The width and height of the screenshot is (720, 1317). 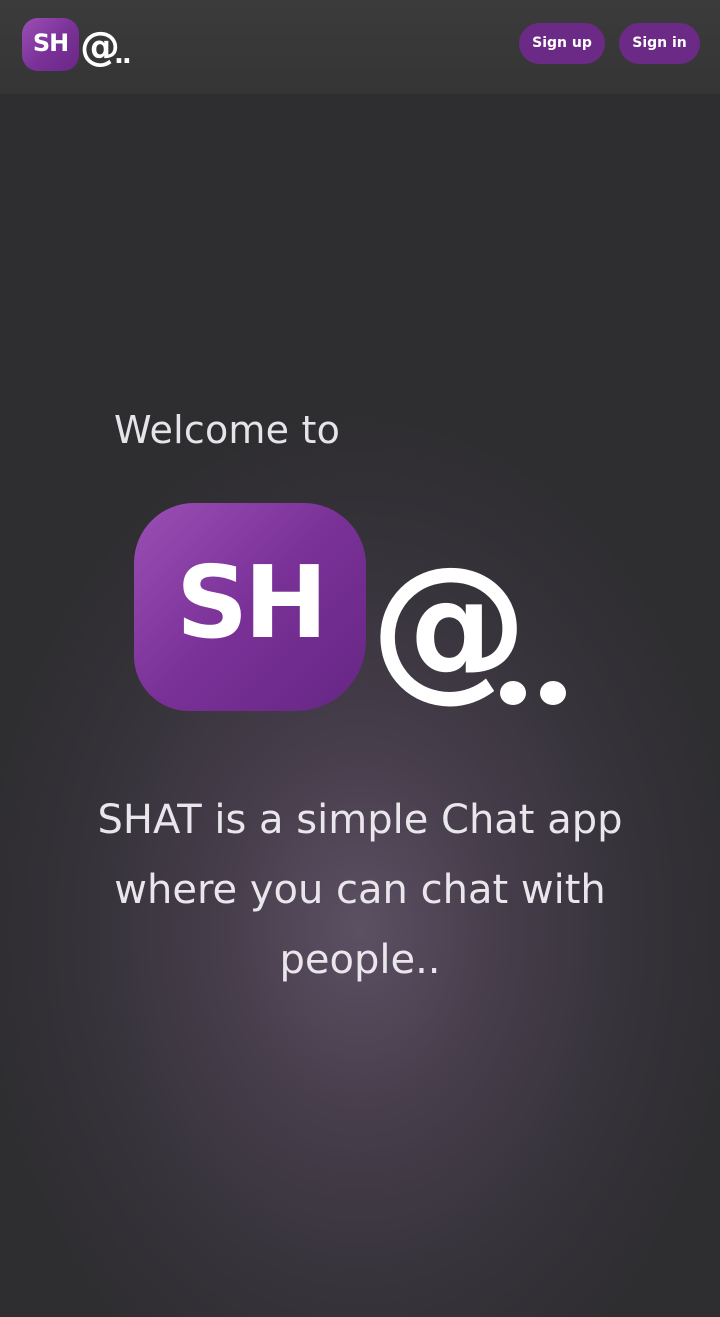 What do you see at coordinates (227, 430) in the screenshot?
I see `welcome-heading: Welcome to` at bounding box center [227, 430].